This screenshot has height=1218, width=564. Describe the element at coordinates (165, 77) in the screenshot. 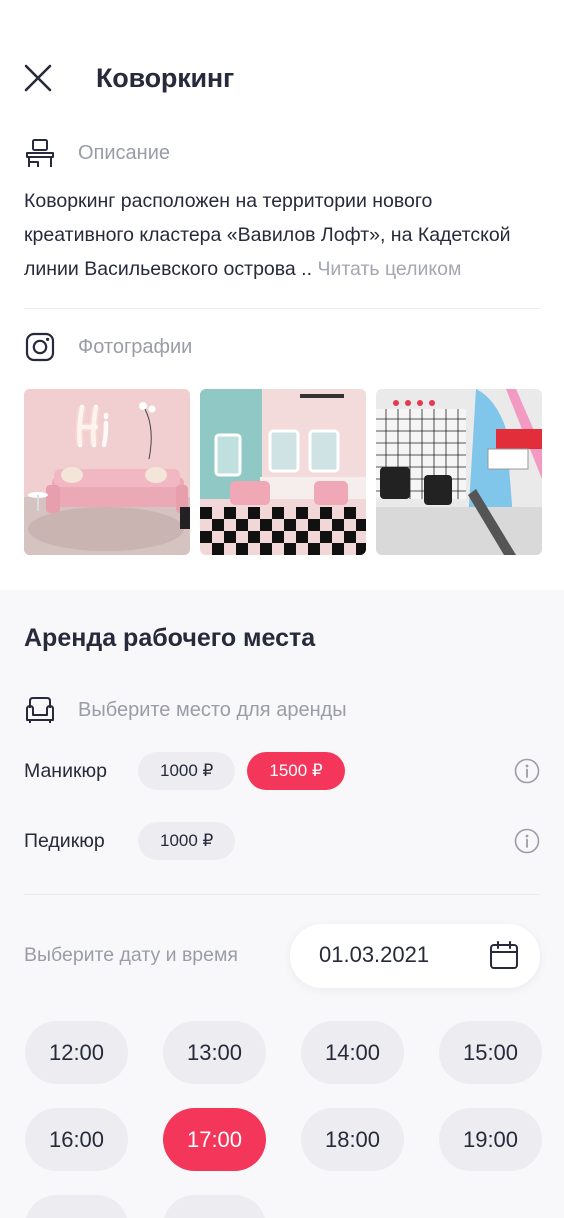

I see `page-title: Коворкинг` at that location.